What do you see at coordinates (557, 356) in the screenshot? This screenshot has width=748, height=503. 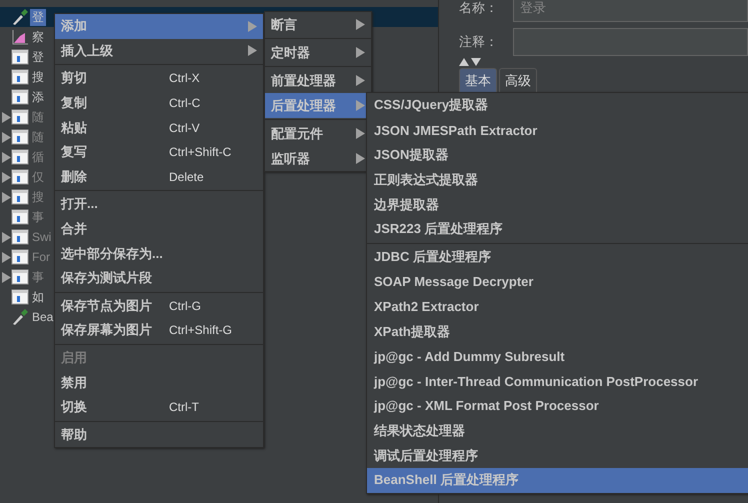 I see `menu-item: jp@gc - Add Dummy Subresult` at bounding box center [557, 356].